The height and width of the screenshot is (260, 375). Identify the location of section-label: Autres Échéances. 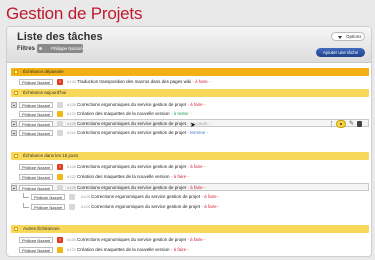
(41, 228).